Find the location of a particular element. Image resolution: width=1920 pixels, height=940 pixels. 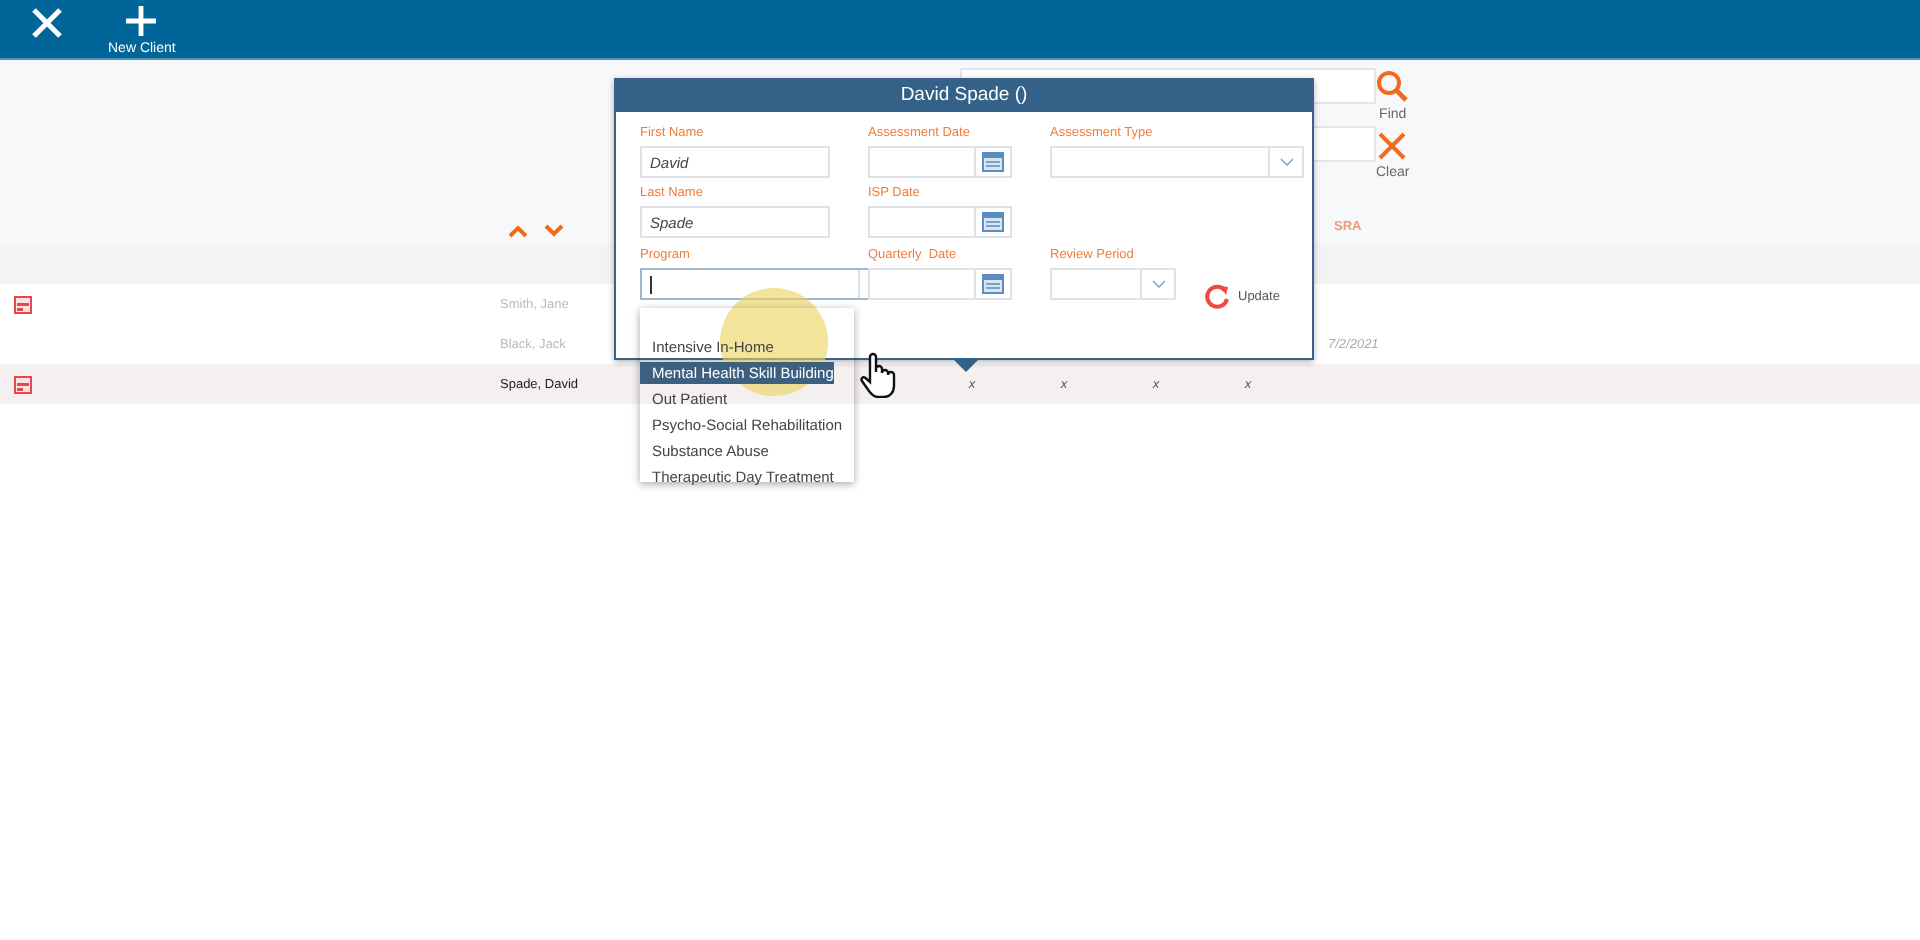

sort-down-button is located at coordinates (554, 231).